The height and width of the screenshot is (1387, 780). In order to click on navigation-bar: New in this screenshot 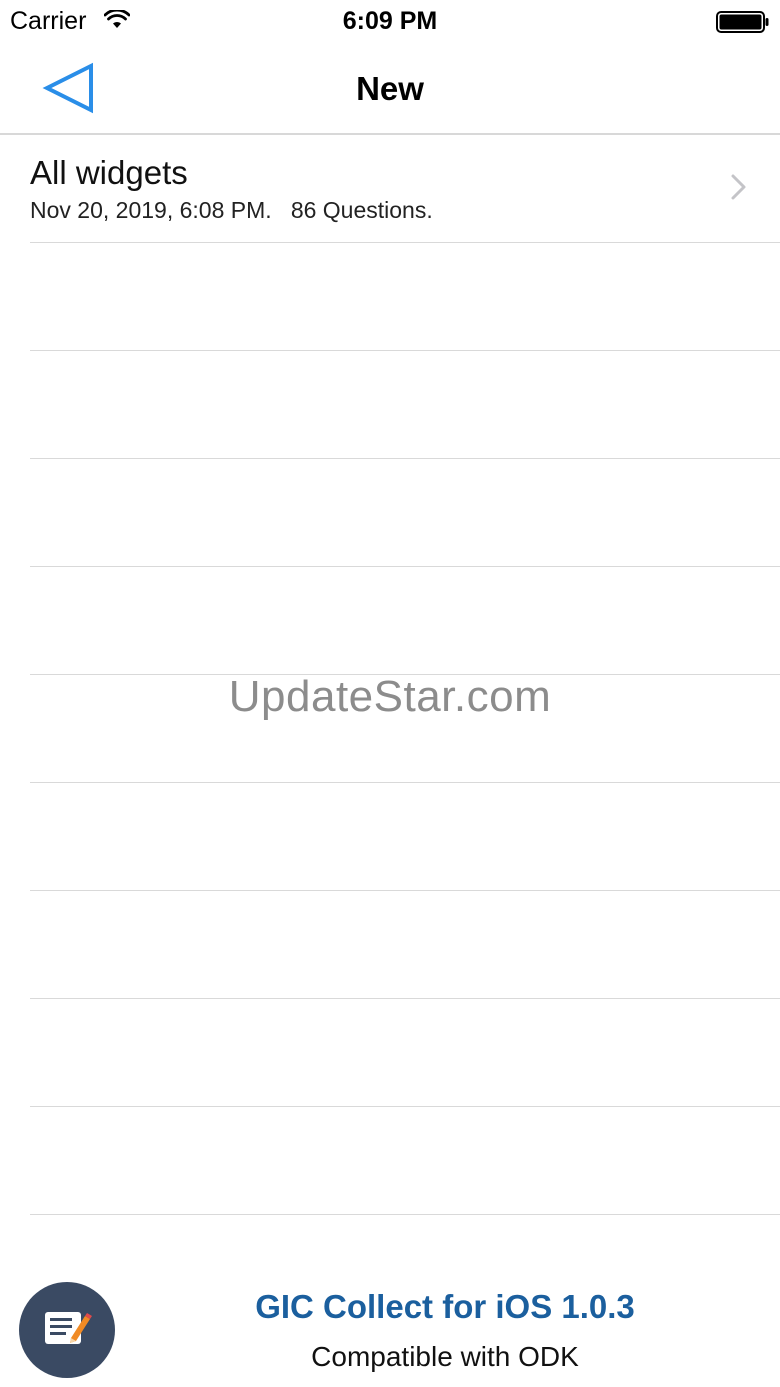, I will do `click(390, 89)`.